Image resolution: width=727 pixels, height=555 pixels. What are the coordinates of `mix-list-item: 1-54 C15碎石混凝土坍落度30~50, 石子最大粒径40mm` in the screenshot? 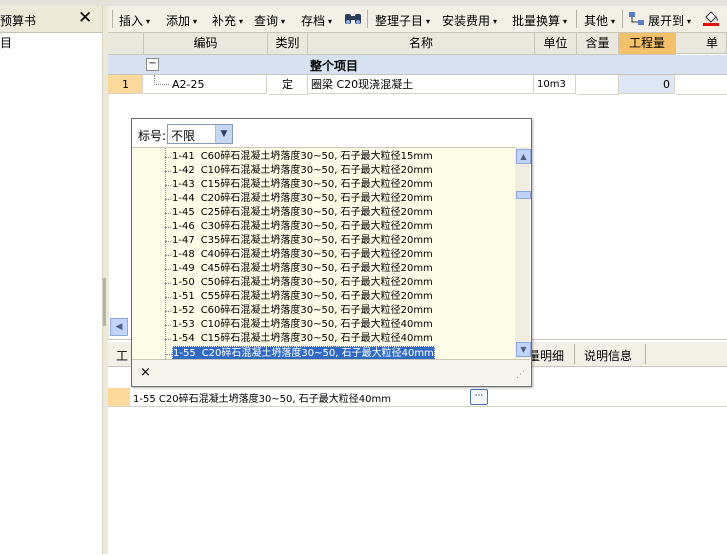 It's located at (299, 339).